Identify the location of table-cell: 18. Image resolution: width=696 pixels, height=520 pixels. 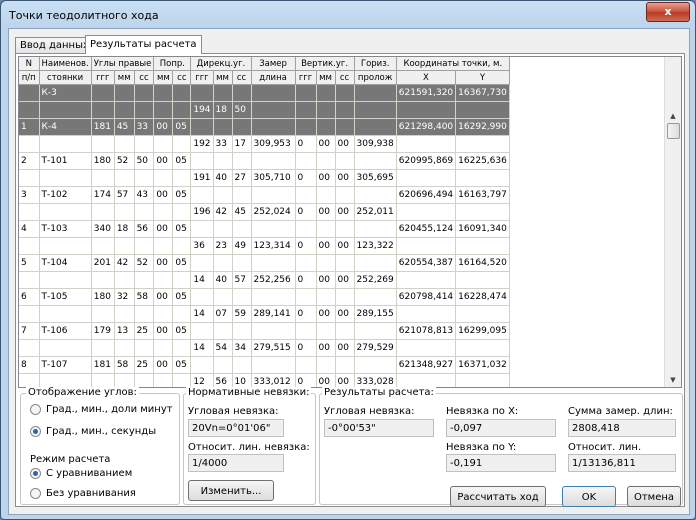
(124, 229).